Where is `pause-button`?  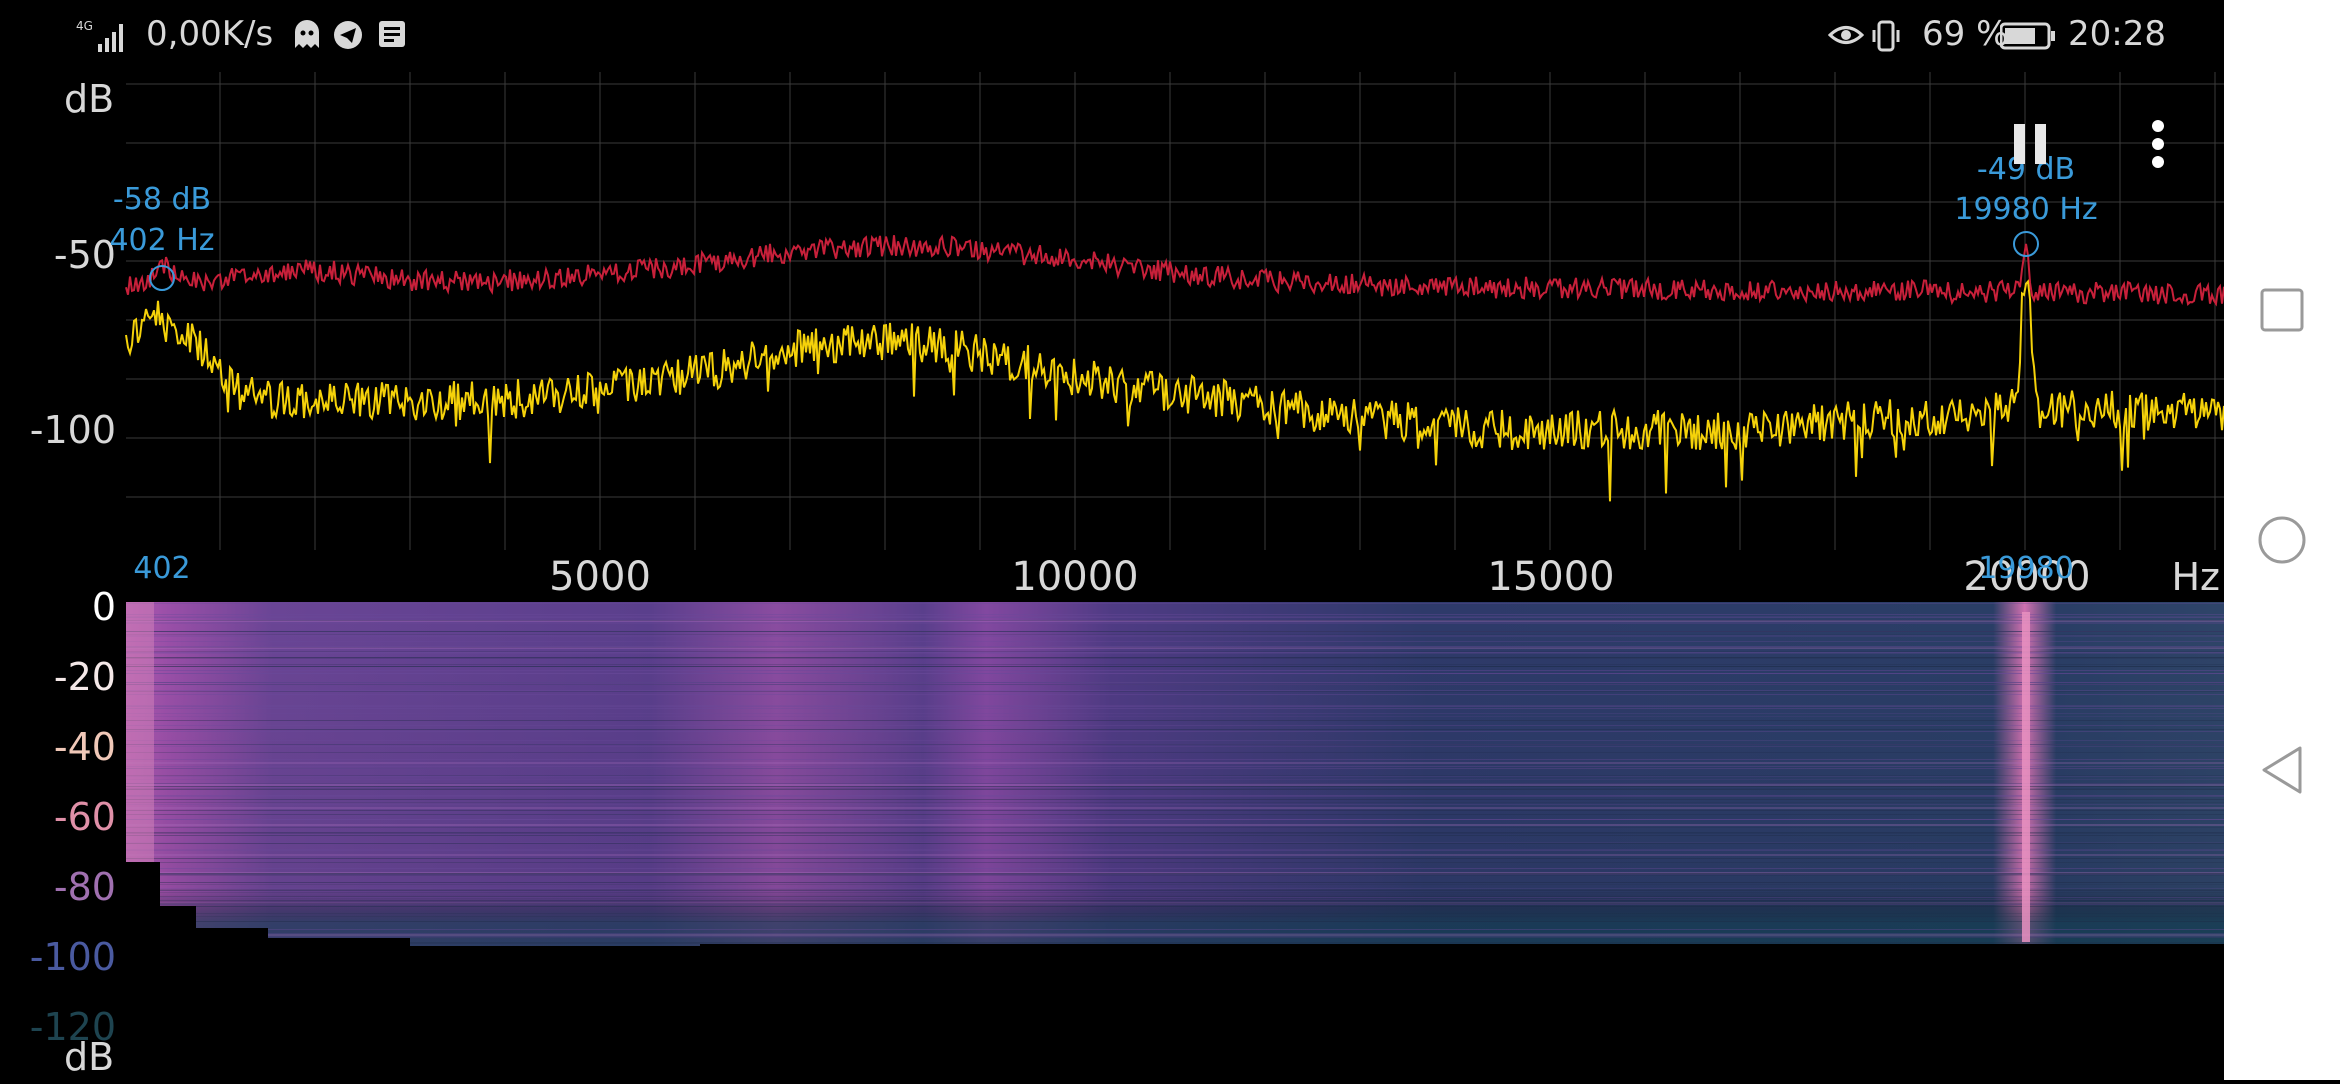 pause-button is located at coordinates (2030, 144).